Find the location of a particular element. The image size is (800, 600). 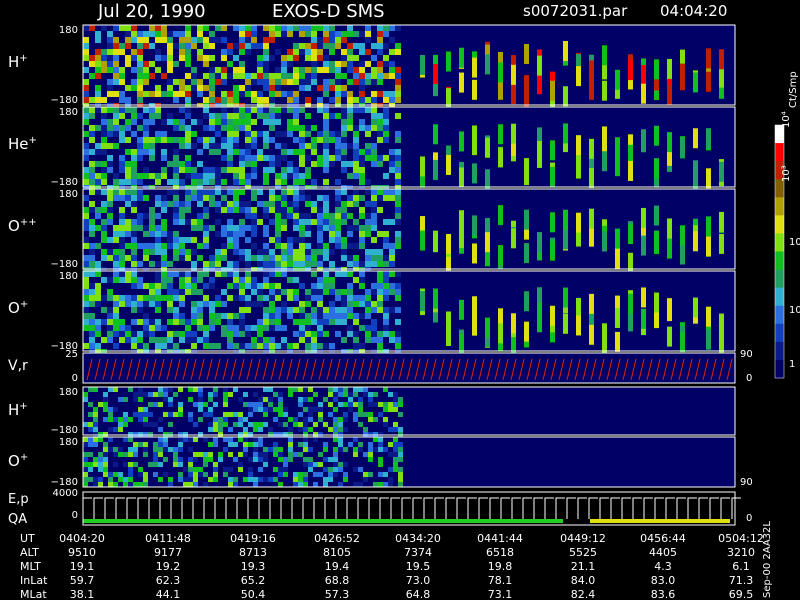

qa-label: QA is located at coordinates (17, 519).